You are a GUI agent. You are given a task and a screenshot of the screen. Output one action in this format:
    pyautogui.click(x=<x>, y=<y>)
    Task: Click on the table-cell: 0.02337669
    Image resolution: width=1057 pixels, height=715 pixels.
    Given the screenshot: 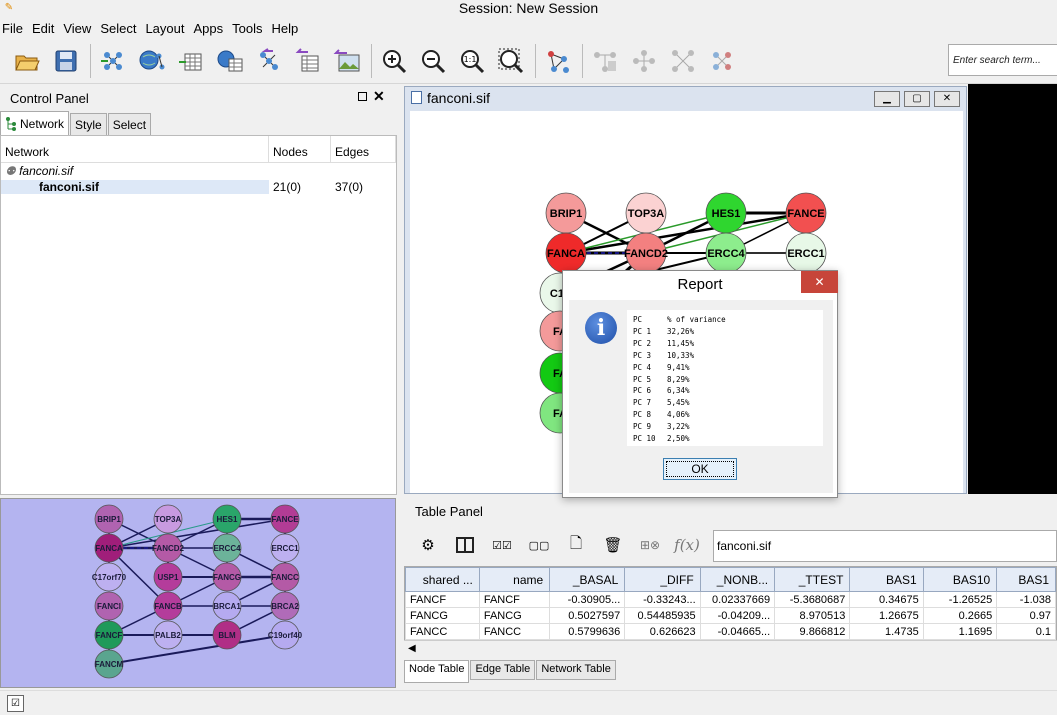 What is the action you would take?
    pyautogui.click(x=737, y=599)
    